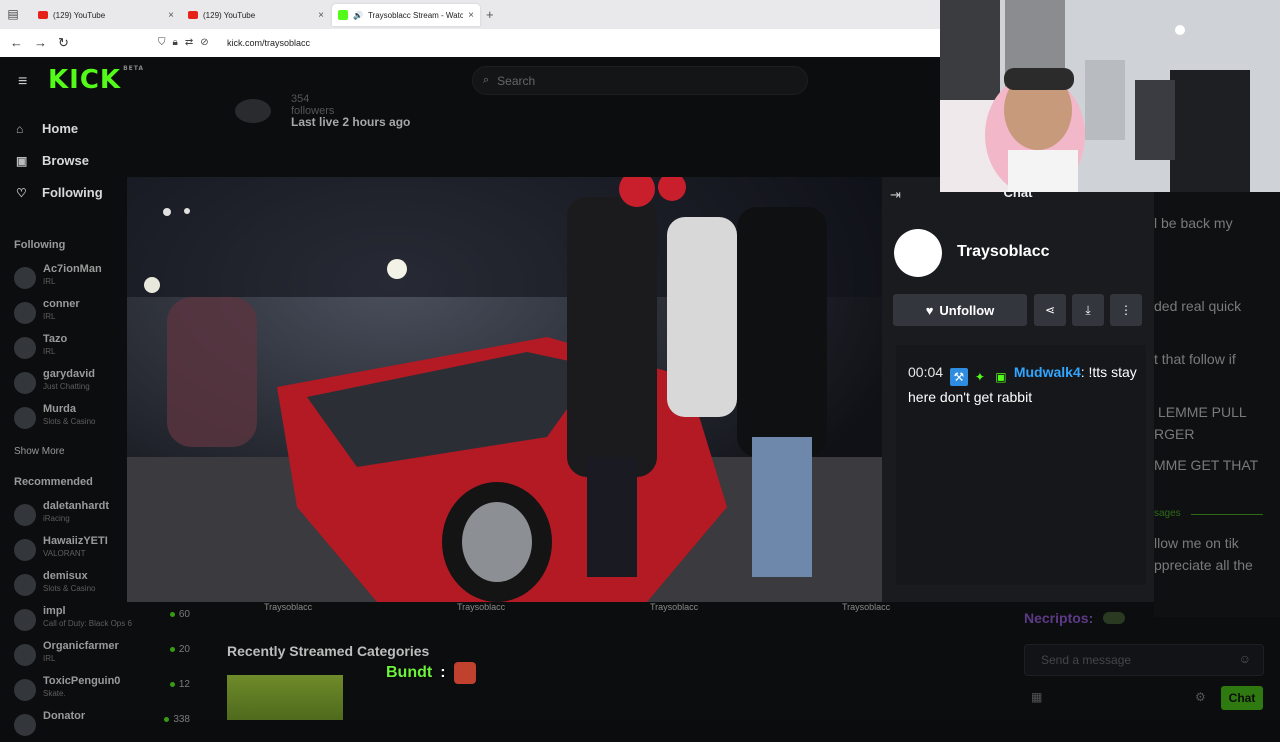  Describe the element at coordinates (54, 693) in the screenshot. I see `channel-category: Skate.` at that location.